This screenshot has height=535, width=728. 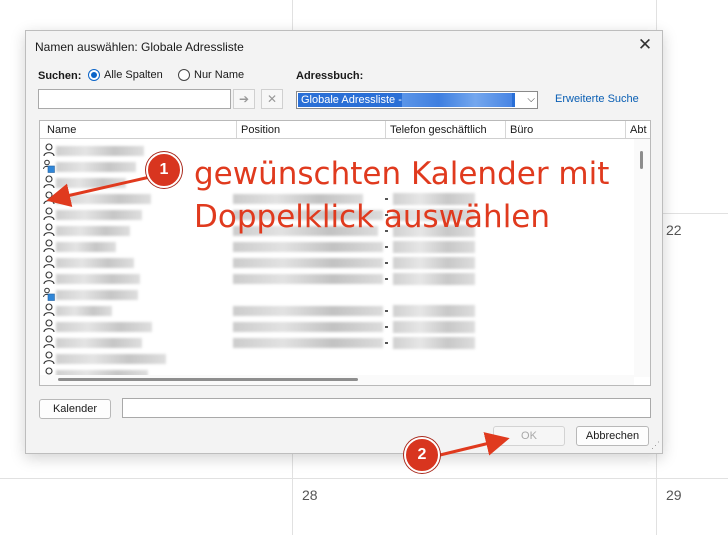 I want to click on step-badge-1: 1, so click(x=164, y=170).